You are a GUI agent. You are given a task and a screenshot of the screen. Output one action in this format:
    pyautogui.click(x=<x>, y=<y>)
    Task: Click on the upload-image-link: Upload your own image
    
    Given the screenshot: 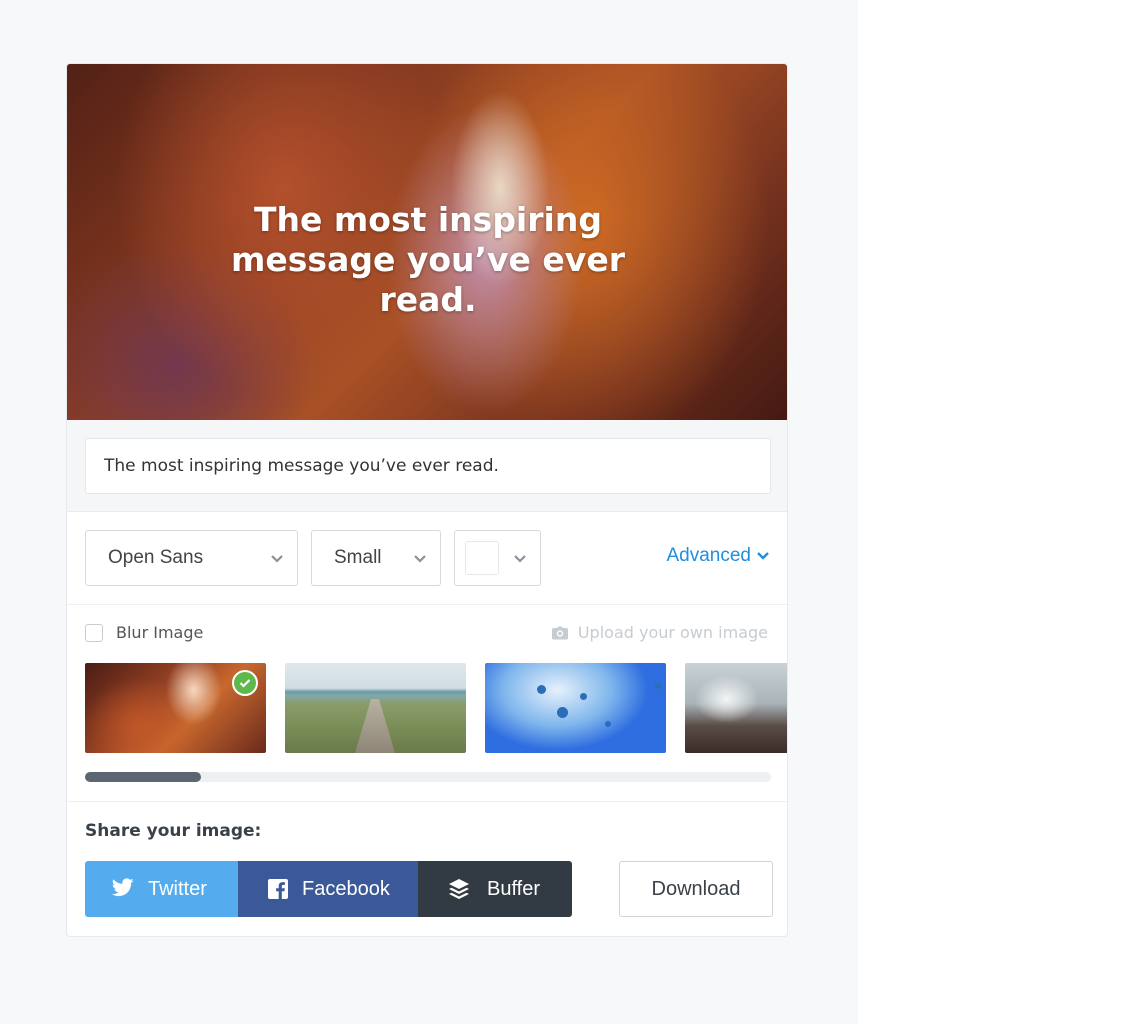 What is the action you would take?
    pyautogui.click(x=659, y=632)
    